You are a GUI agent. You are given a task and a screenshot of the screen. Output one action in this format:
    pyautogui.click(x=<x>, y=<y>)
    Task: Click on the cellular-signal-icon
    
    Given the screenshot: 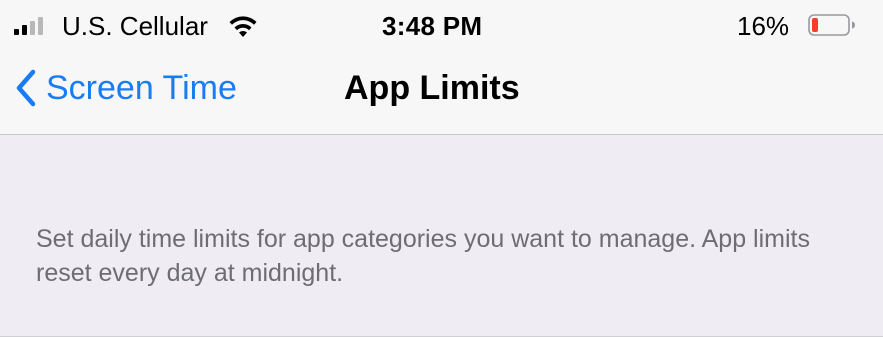 What is the action you would take?
    pyautogui.click(x=28, y=26)
    